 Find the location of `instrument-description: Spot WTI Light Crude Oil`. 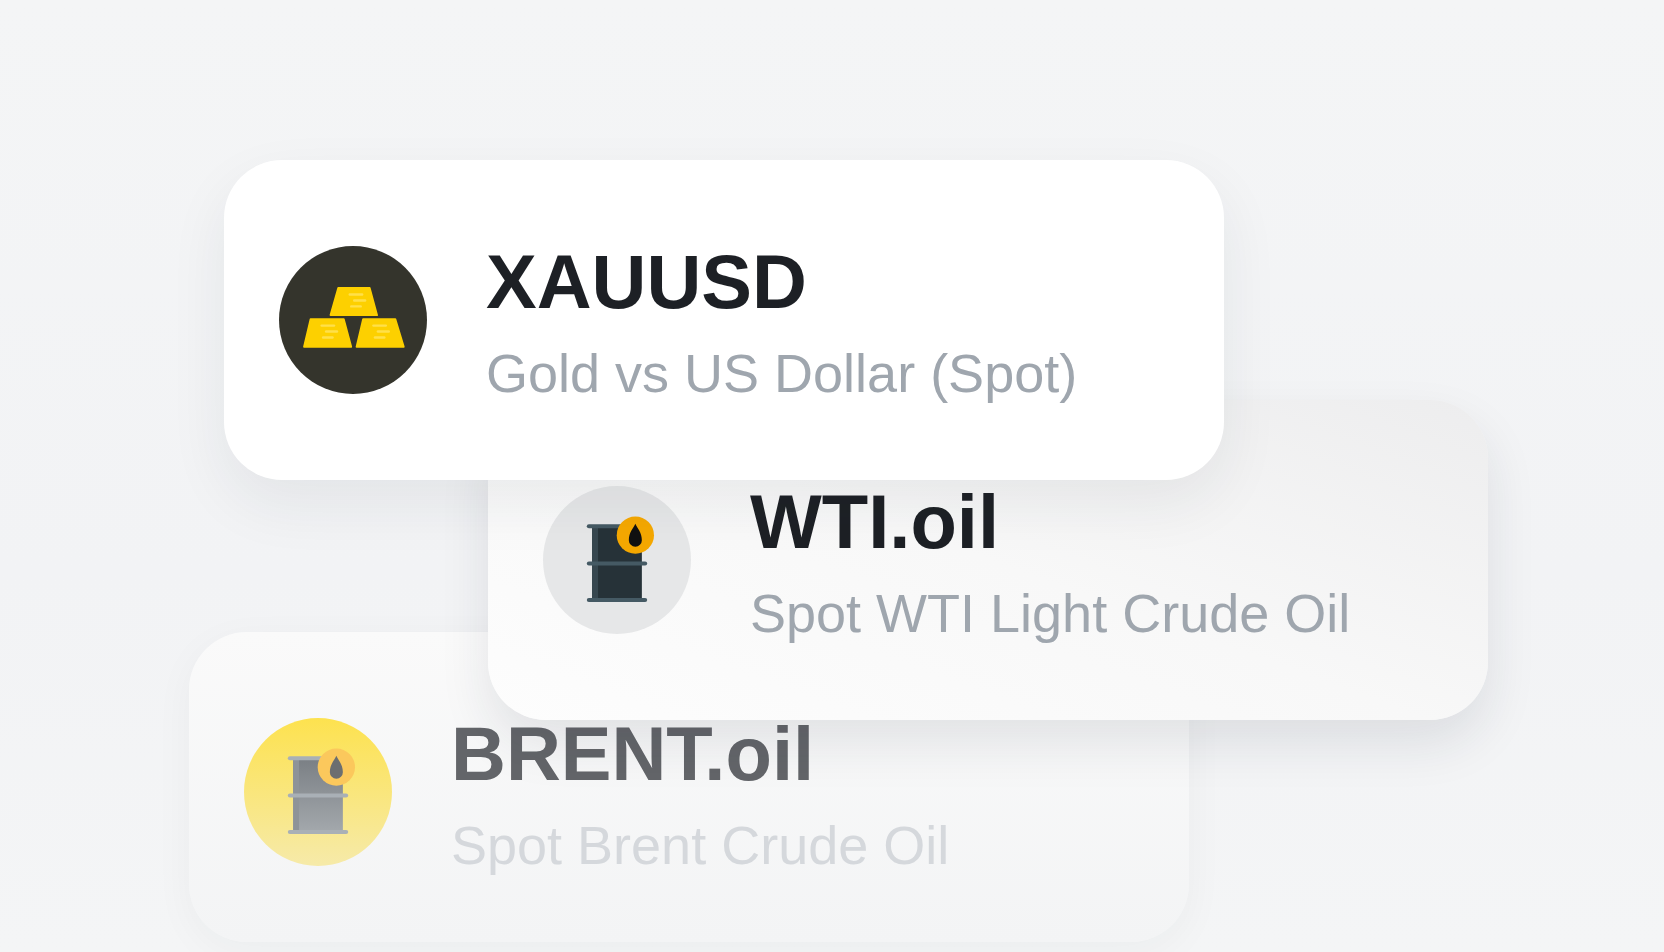

instrument-description: Spot WTI Light Crude Oil is located at coordinates (1050, 613).